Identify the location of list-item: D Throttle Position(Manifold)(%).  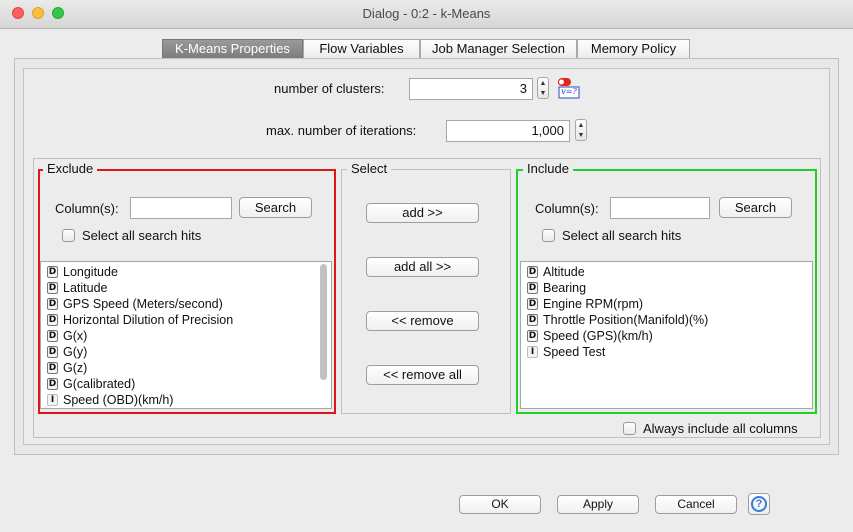
(666, 320).